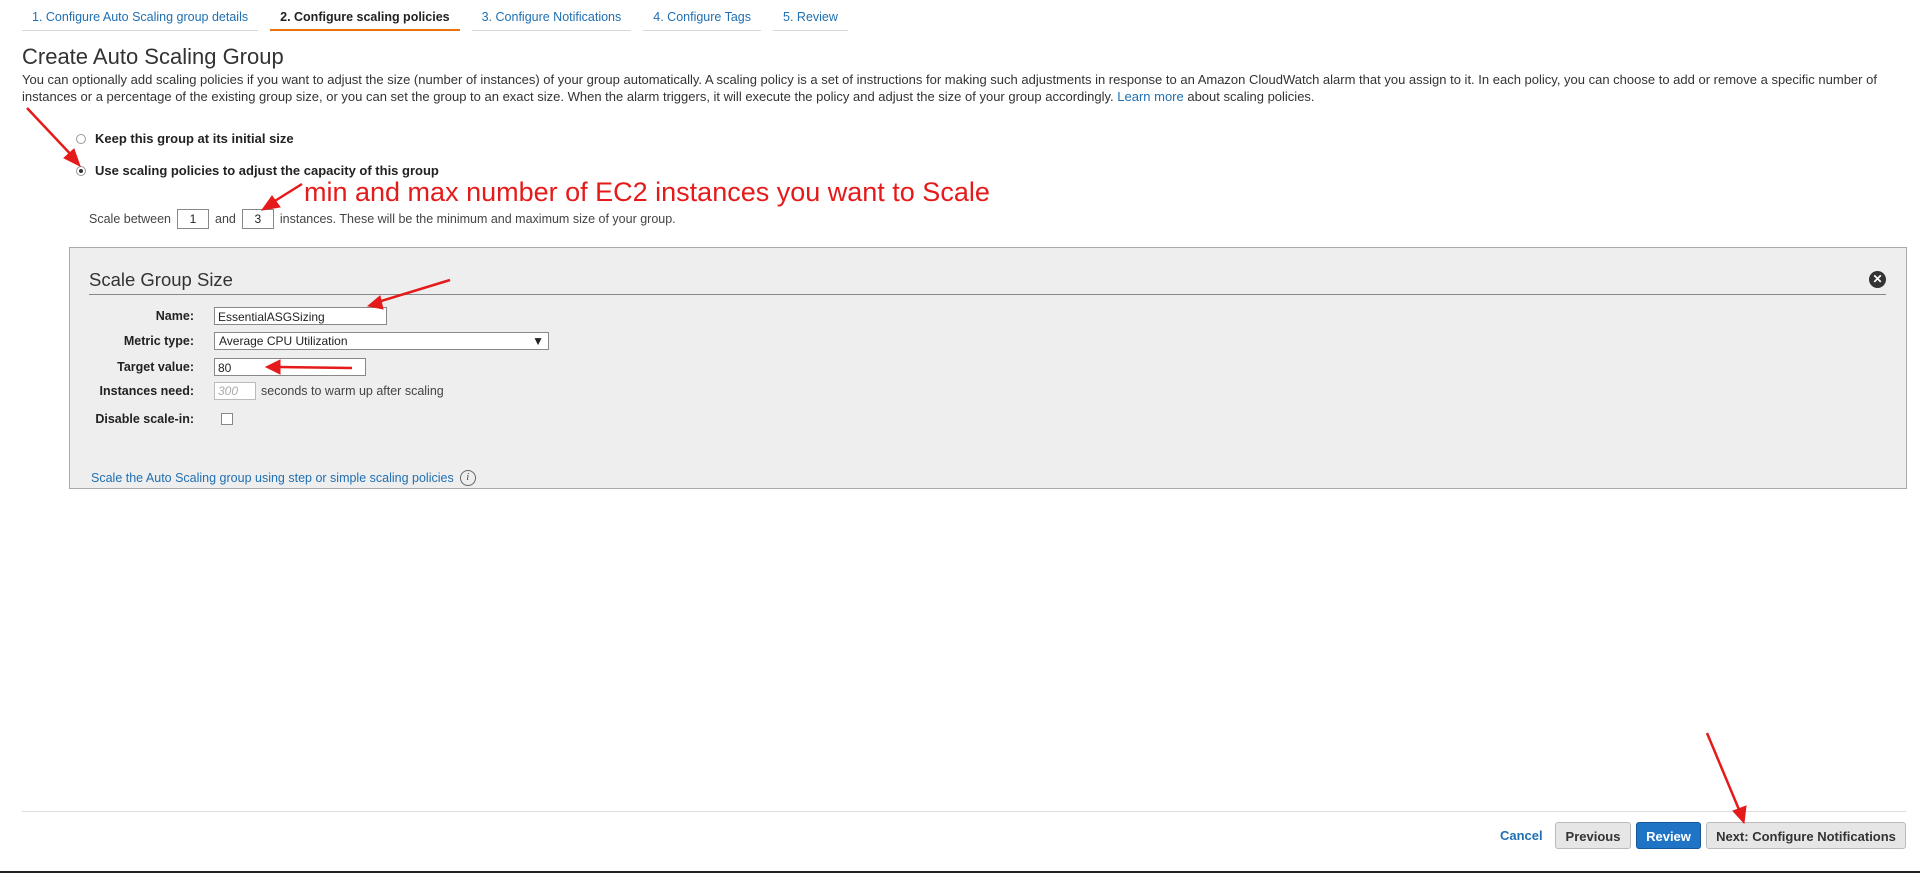 Image resolution: width=1920 pixels, height=873 pixels. What do you see at coordinates (308, 367) in the screenshot?
I see `arrow-to-target-input` at bounding box center [308, 367].